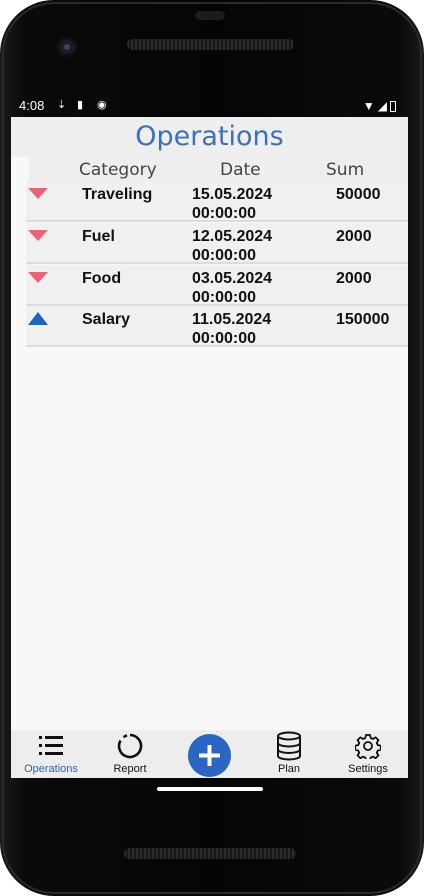 The height and width of the screenshot is (896, 424). Describe the element at coordinates (289, 769) in the screenshot. I see `nav-label-plan: Plan` at that location.